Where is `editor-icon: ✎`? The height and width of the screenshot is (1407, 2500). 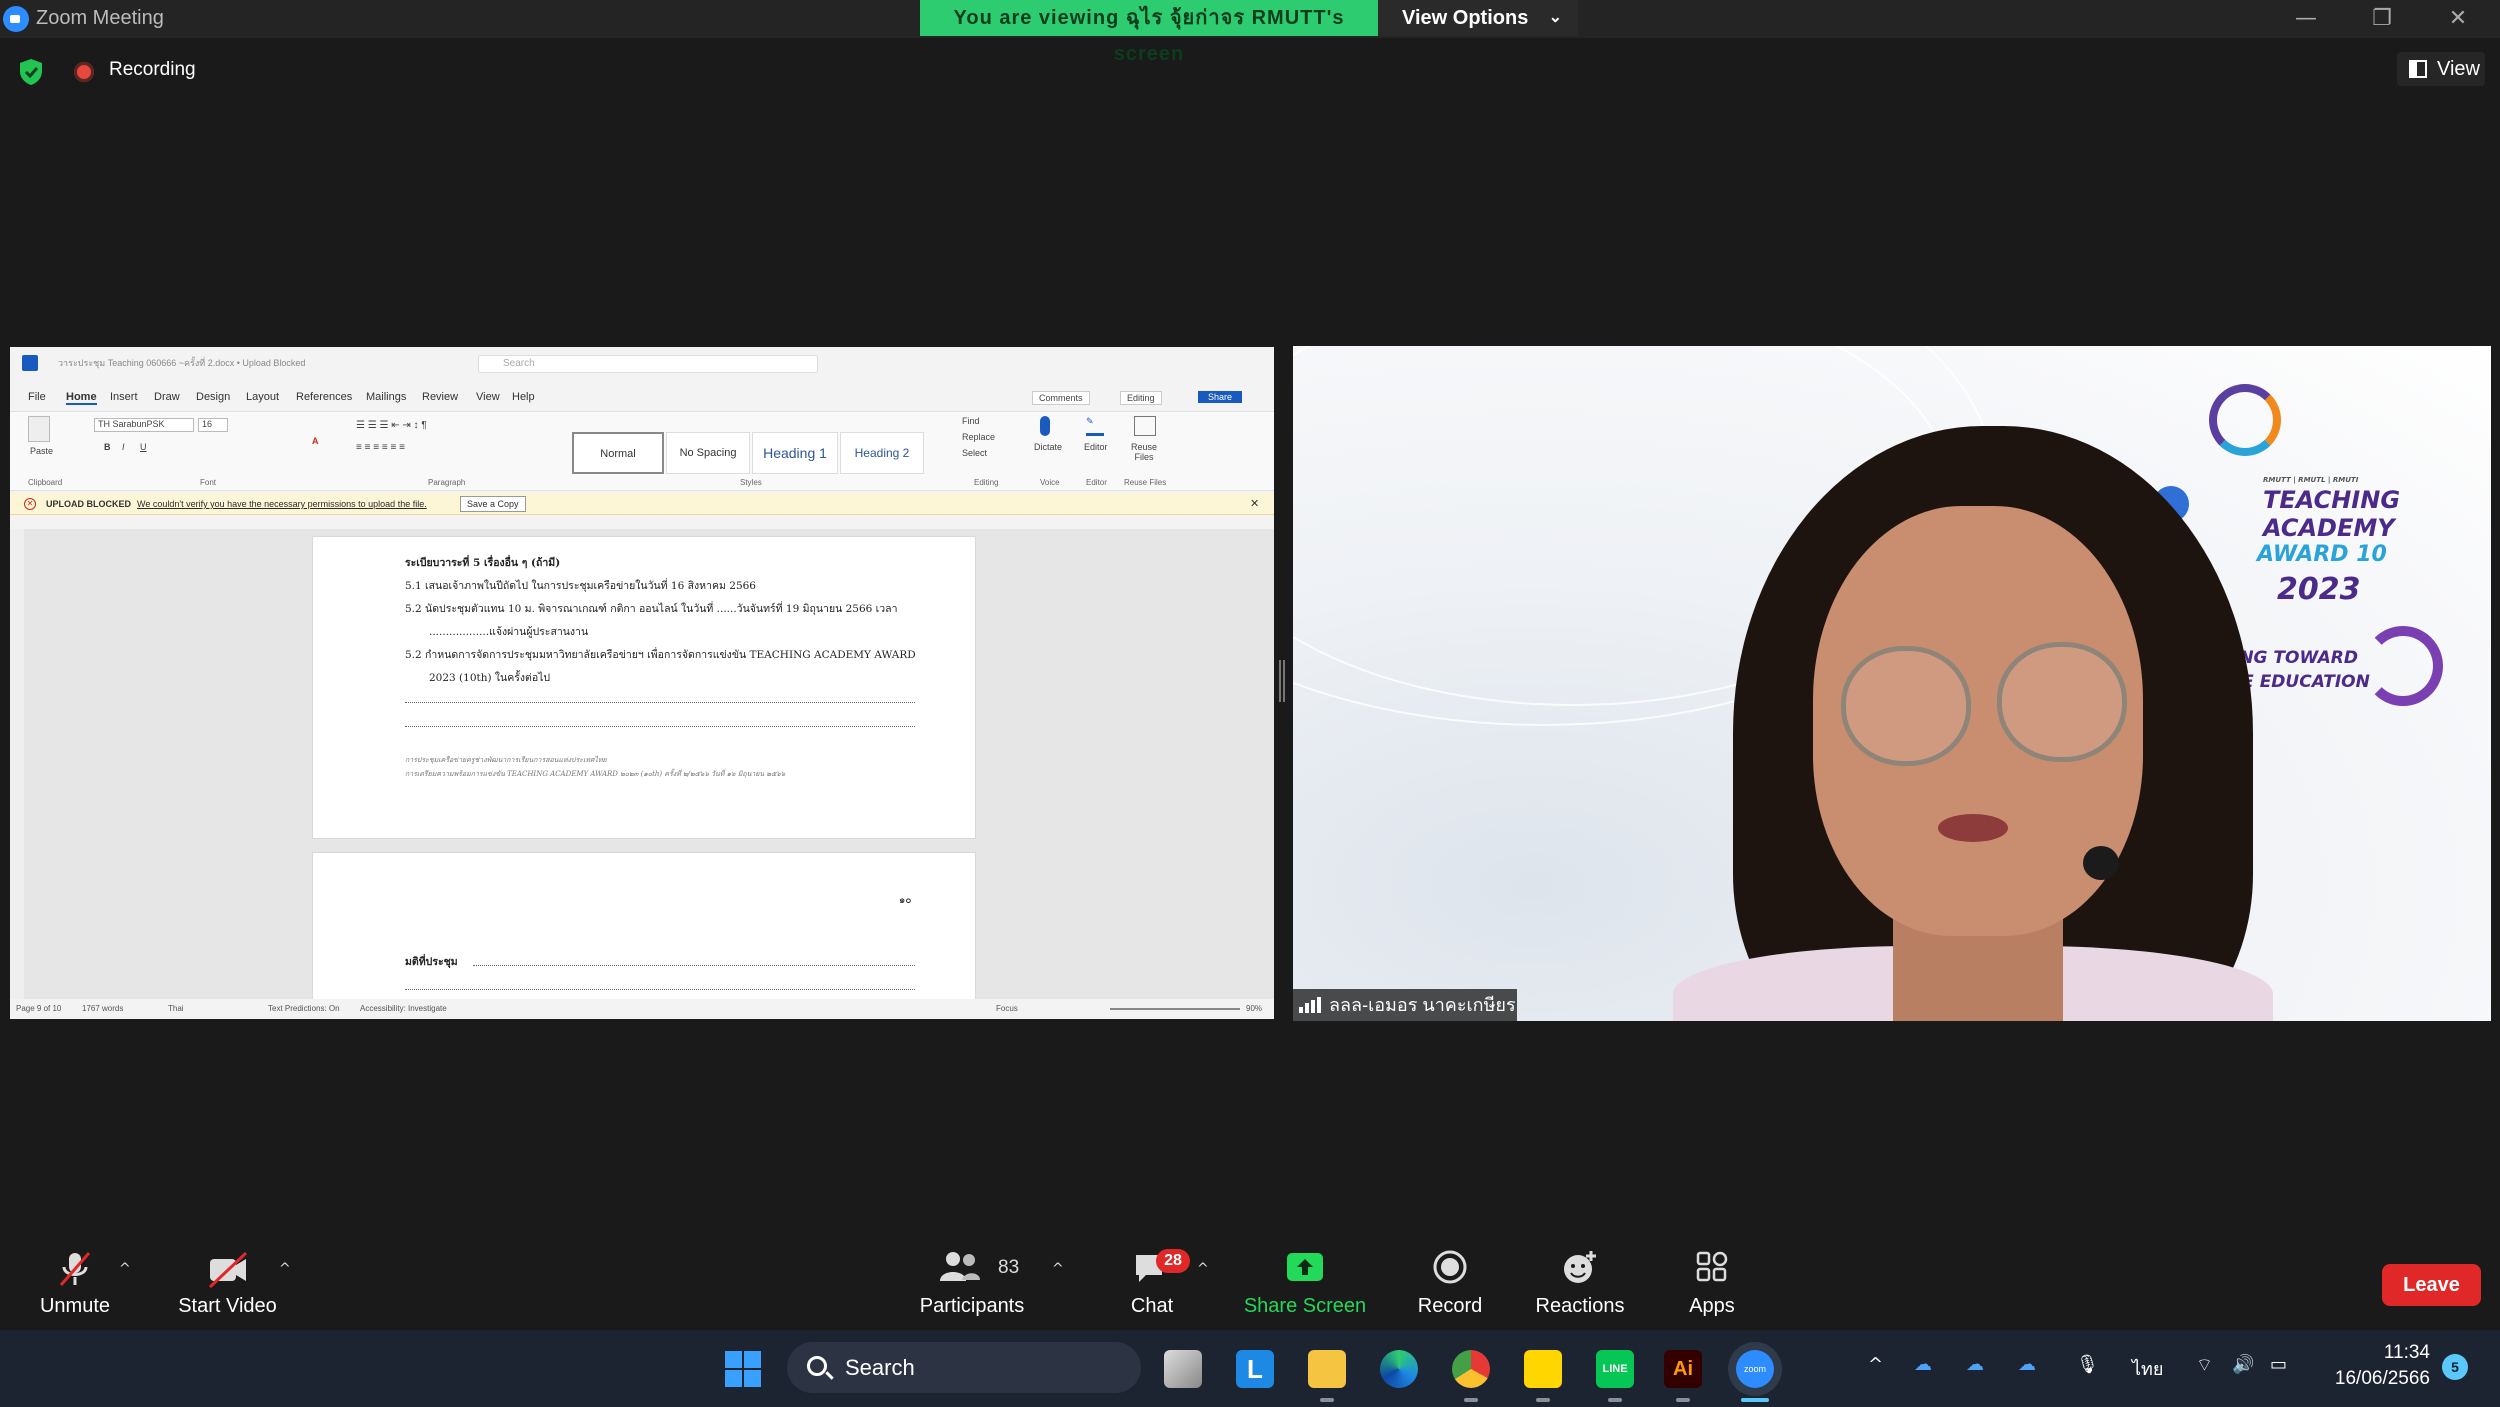 editor-icon: ✎ is located at coordinates (1095, 426).